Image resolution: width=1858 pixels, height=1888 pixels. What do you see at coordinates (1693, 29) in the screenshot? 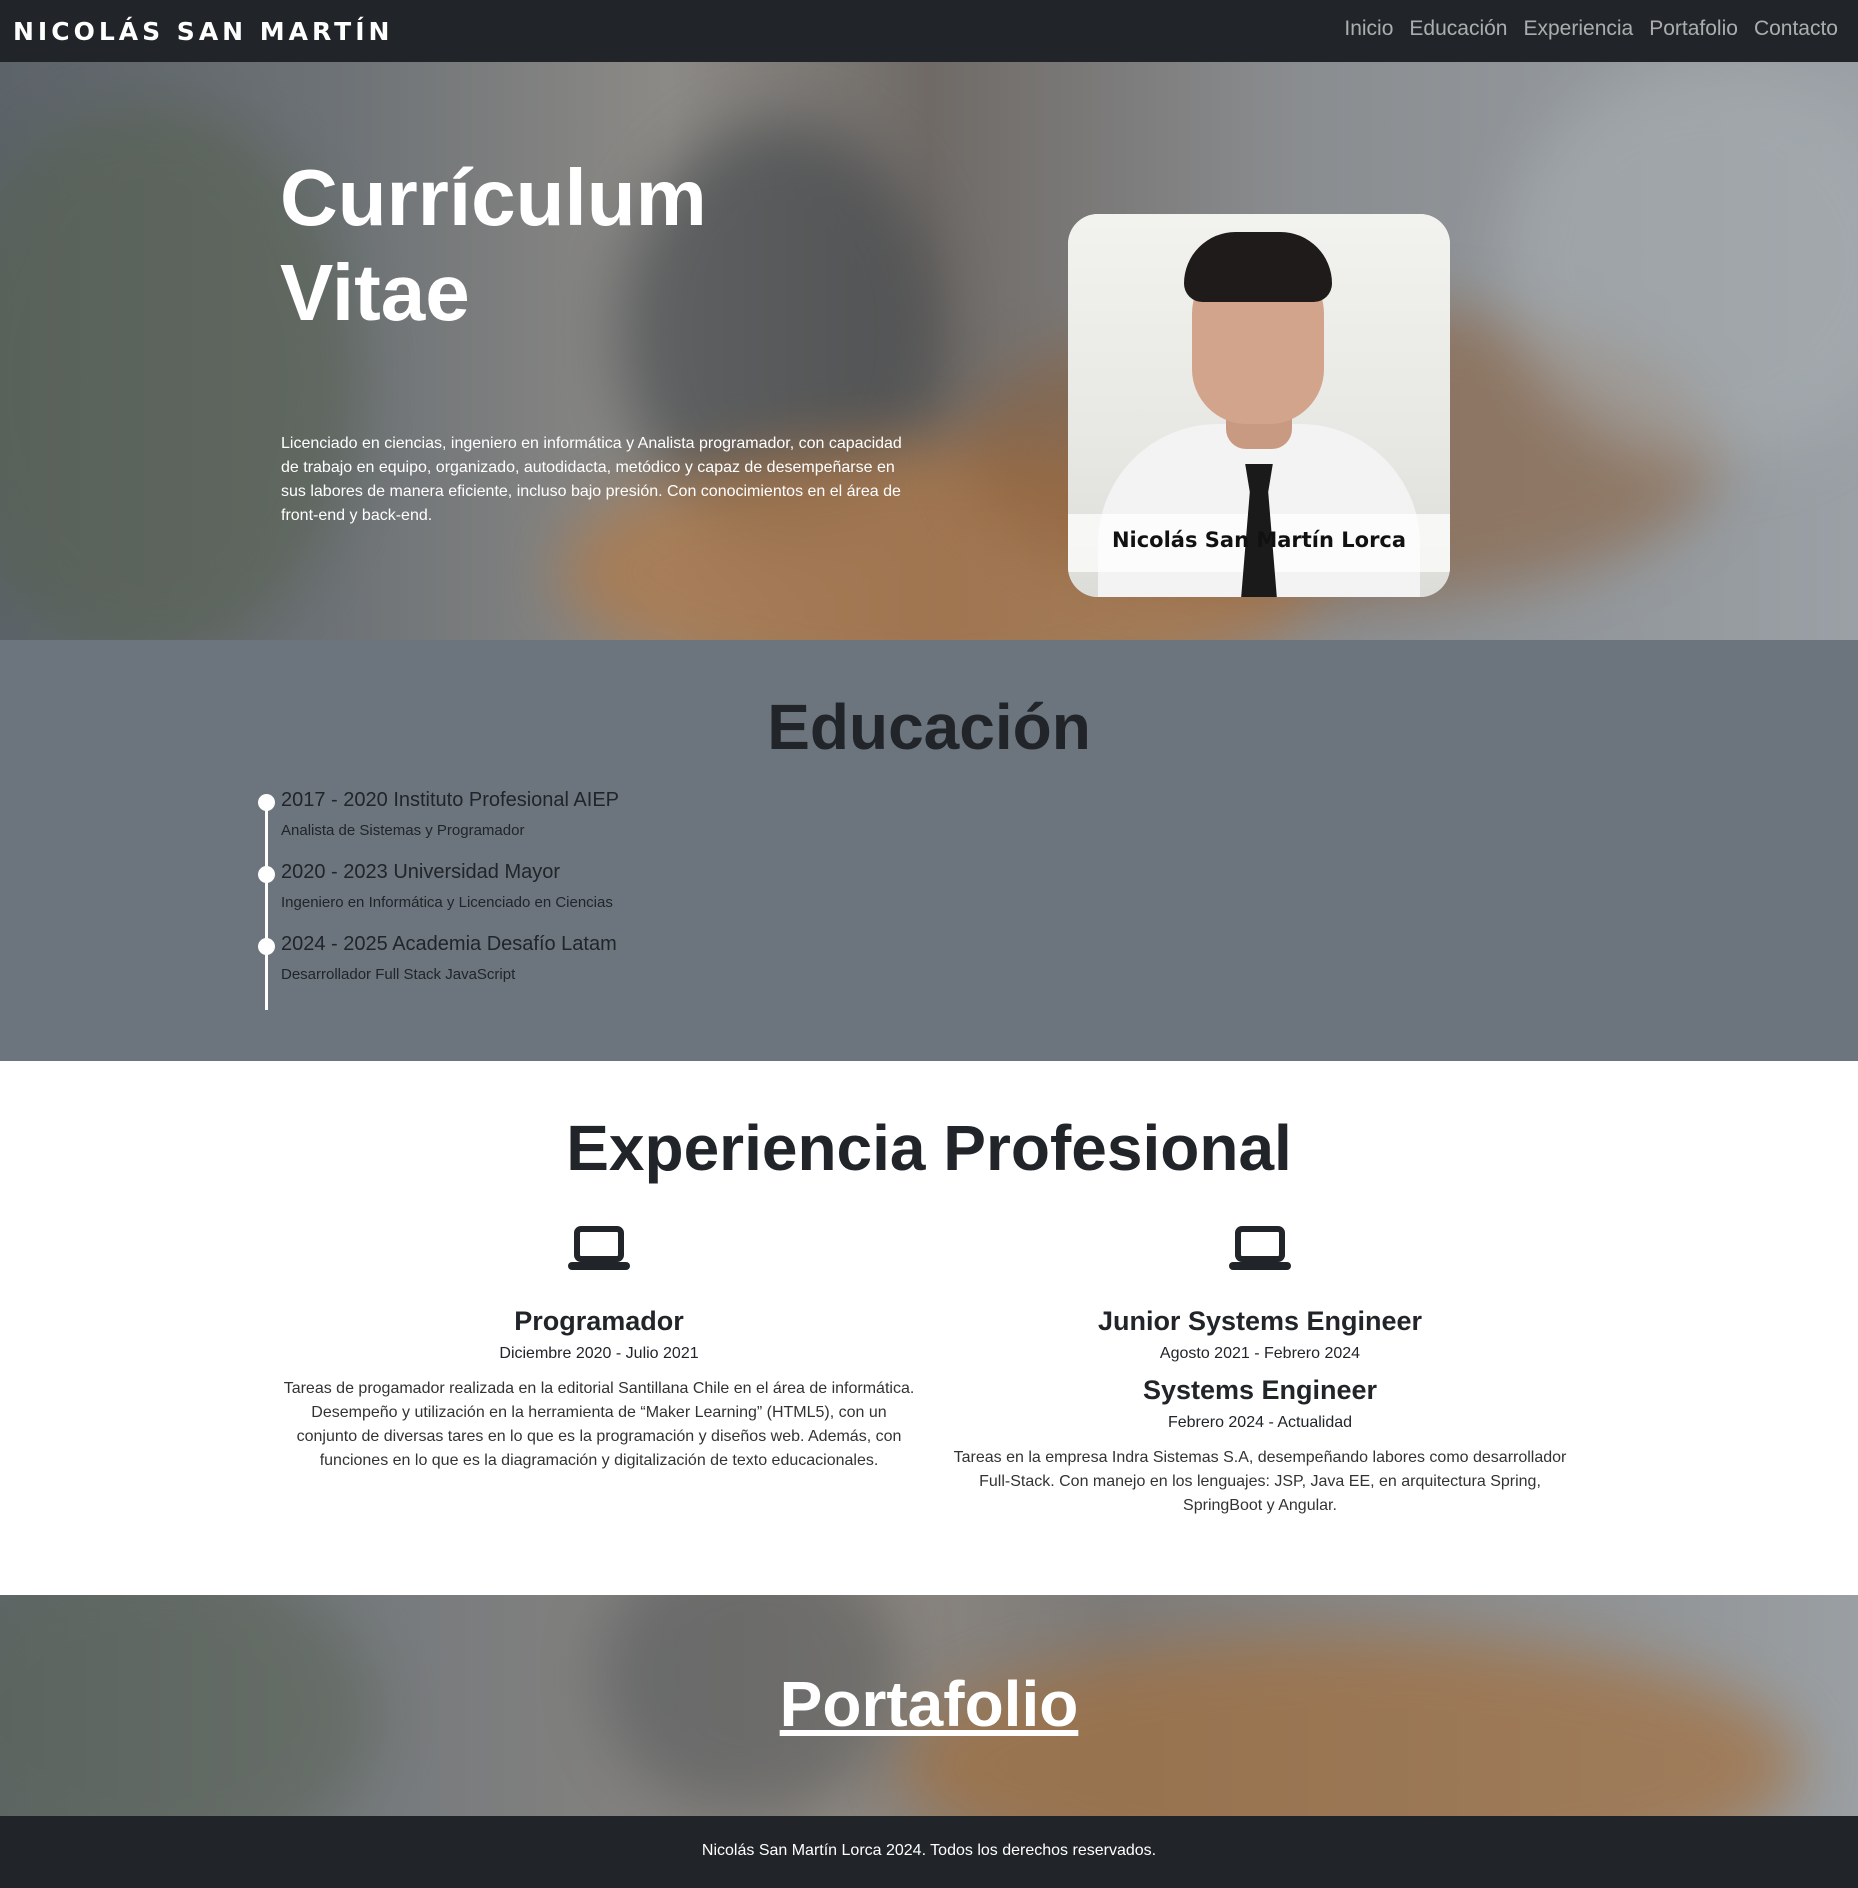
I see `nav-link-portafolio: Portafolio` at bounding box center [1693, 29].